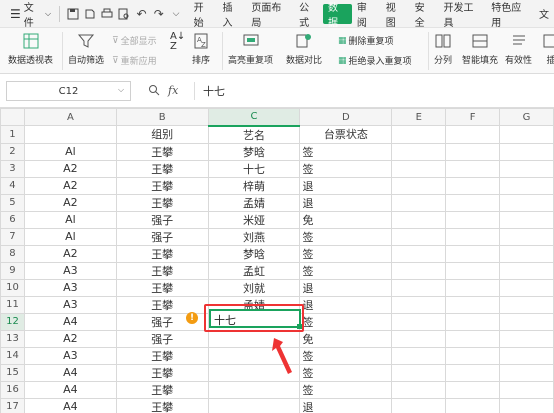  Describe the element at coordinates (162, 134) in the screenshot. I see `cell-b: 组别` at that location.